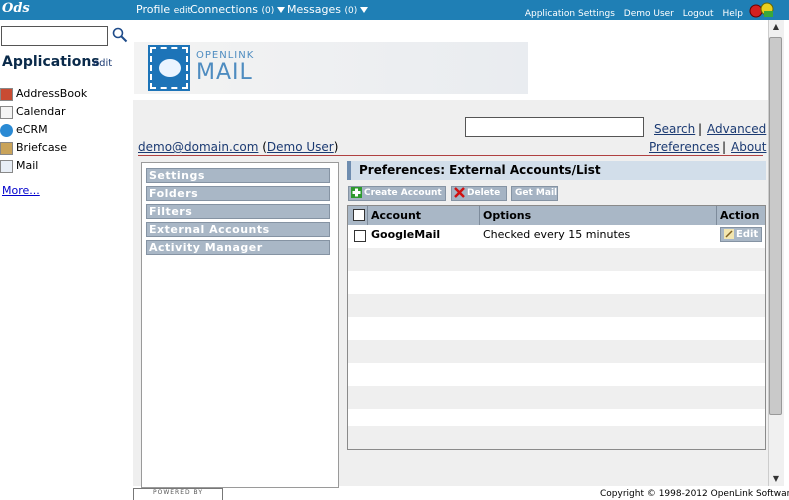  What do you see at coordinates (6, 112) in the screenshot?
I see `calendar-icon` at bounding box center [6, 112].